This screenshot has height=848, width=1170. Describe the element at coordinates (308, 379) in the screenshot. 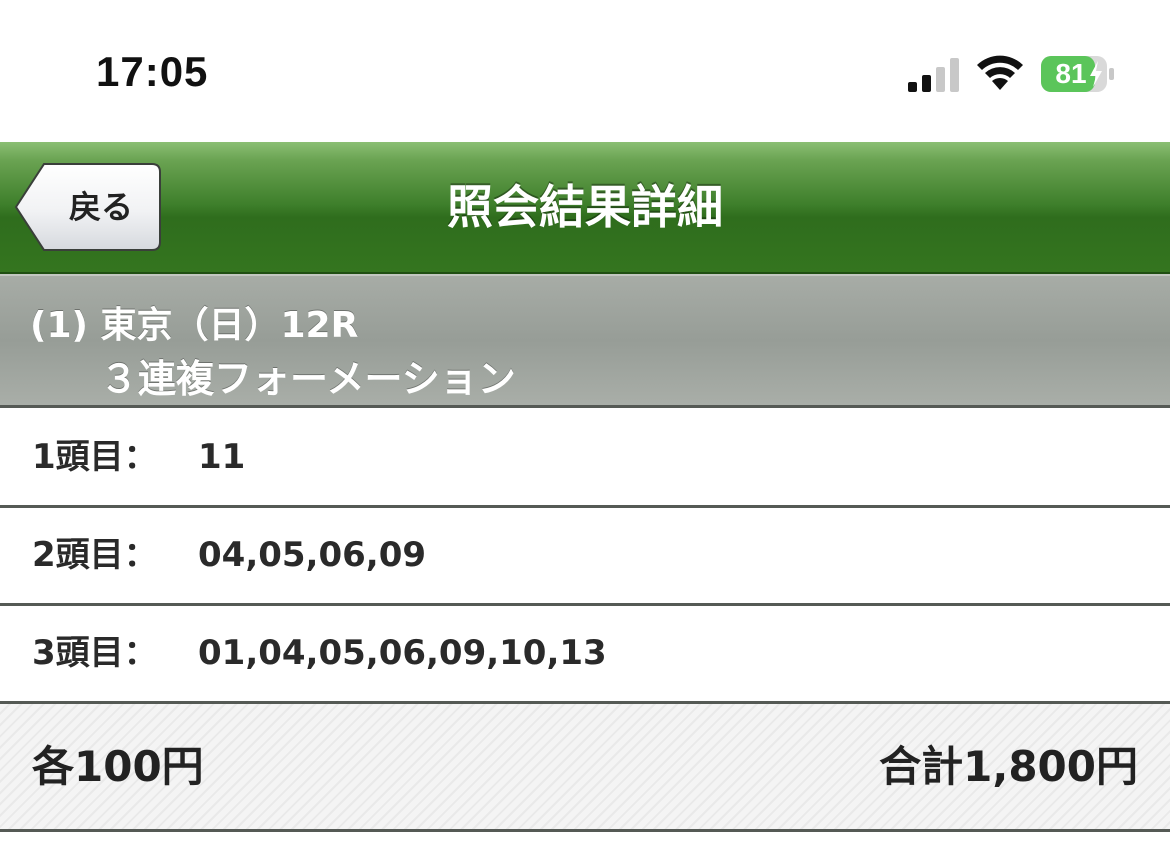

I see `bet-type: ３連複フォーメーション` at that location.